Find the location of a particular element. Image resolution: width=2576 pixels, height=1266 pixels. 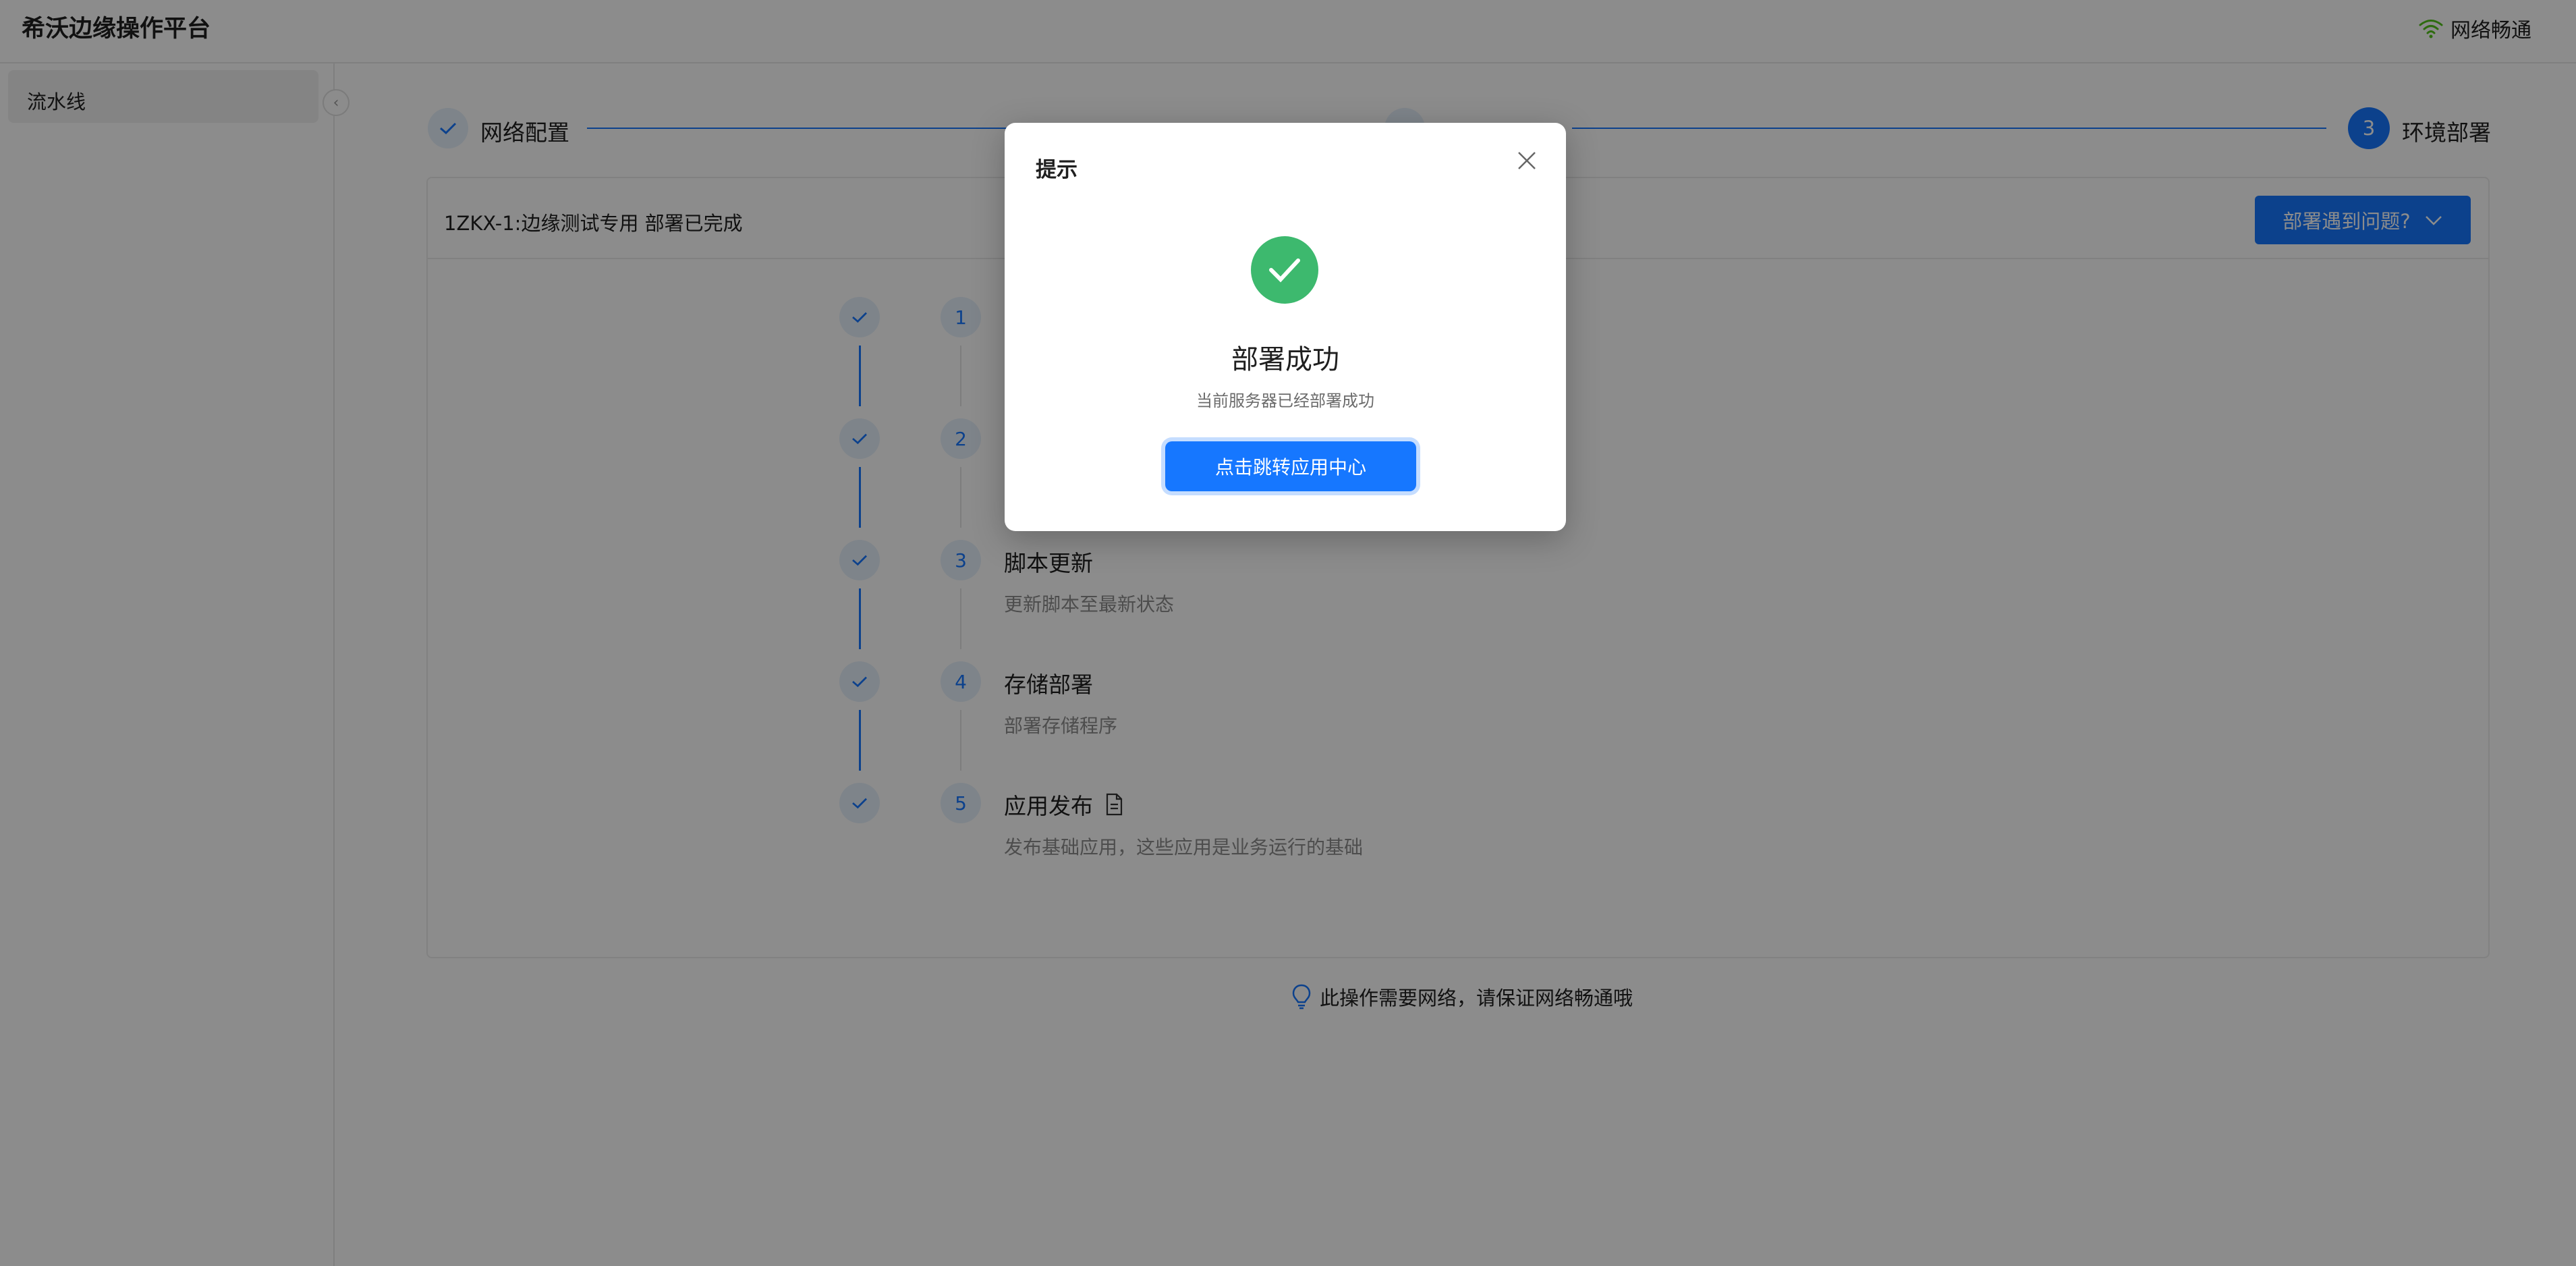

dialog-subtext: 当前服务器已经部署成功 is located at coordinates (1285, 400).